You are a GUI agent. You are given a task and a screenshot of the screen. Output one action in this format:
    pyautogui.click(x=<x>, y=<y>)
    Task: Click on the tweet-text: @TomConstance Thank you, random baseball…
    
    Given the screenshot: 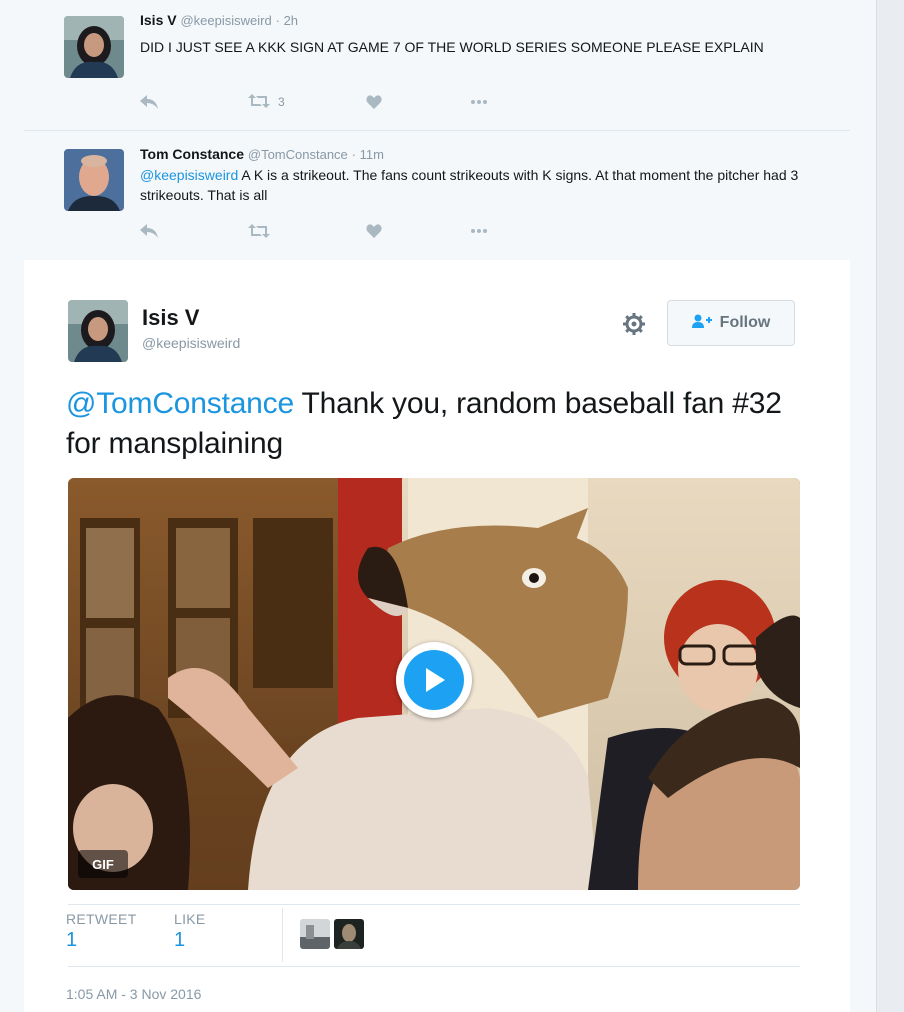 What is the action you would take?
    pyautogui.click(x=436, y=424)
    